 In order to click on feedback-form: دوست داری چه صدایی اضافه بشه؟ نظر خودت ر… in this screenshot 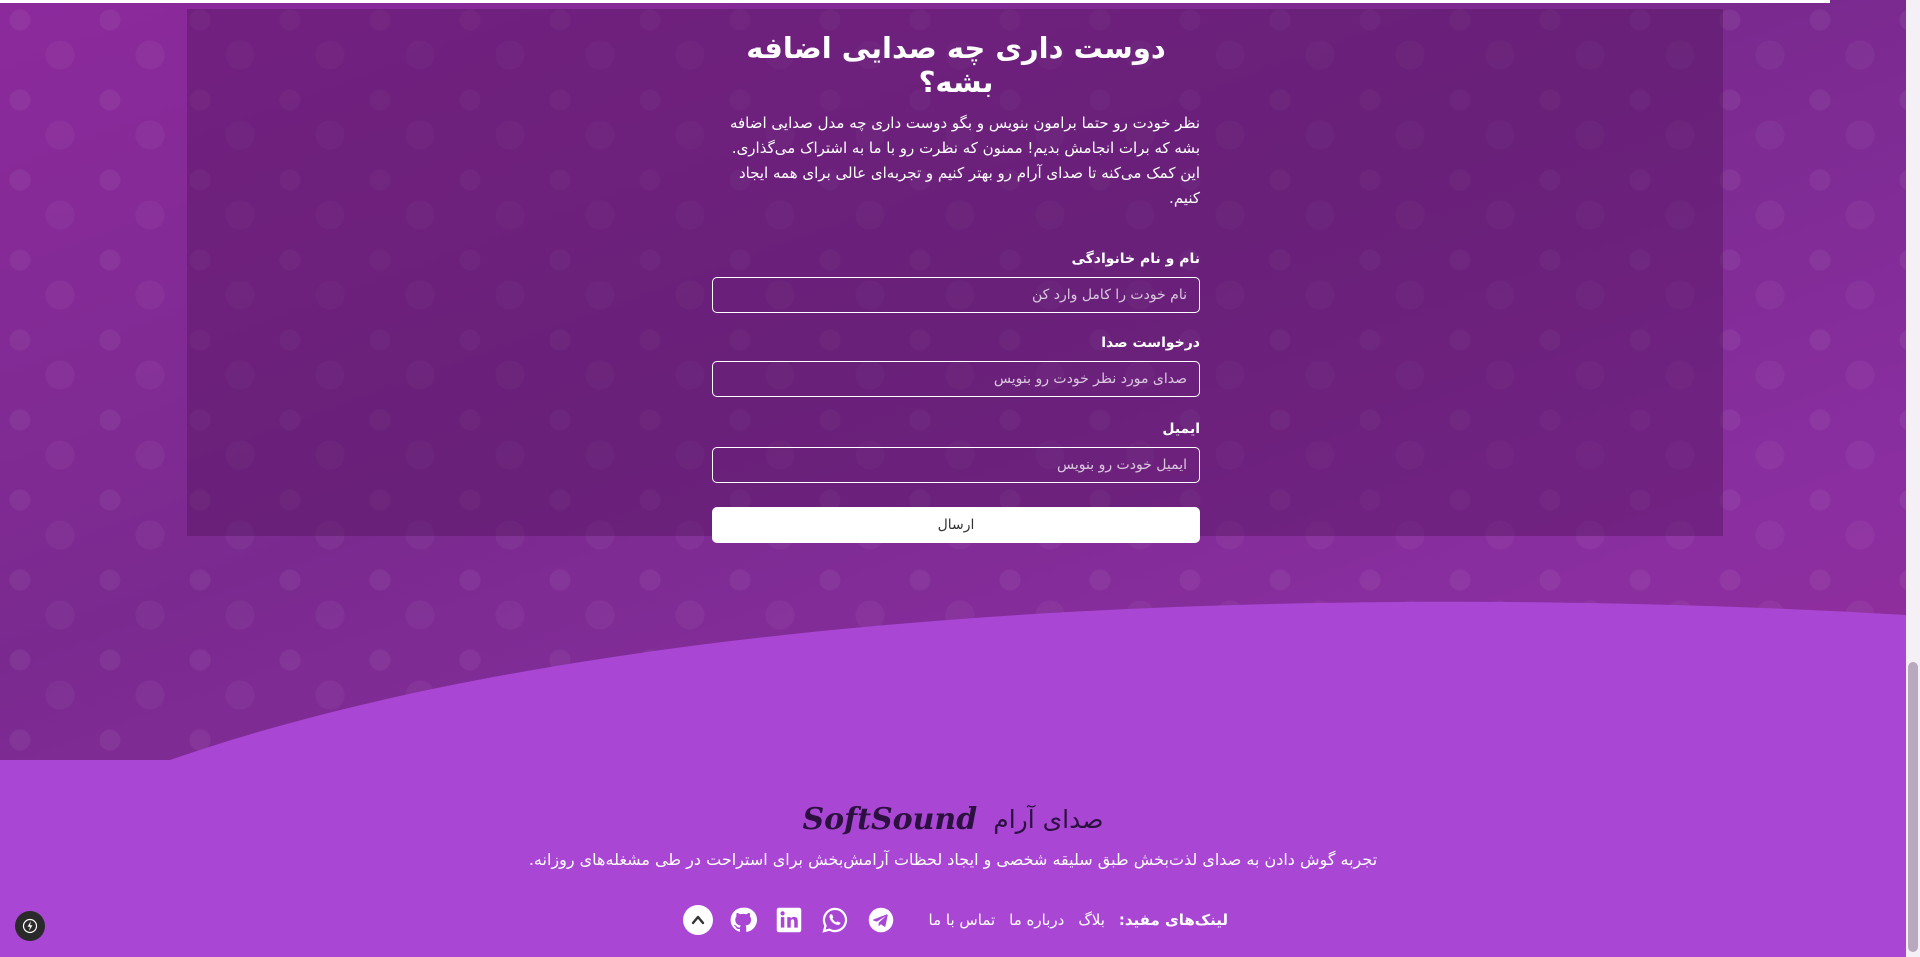, I will do `click(956, 276)`.